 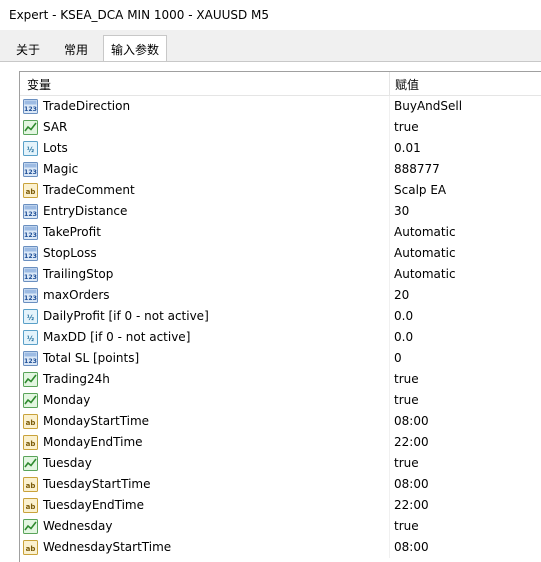 What do you see at coordinates (398, 358) in the screenshot?
I see `parameter-value: 0` at bounding box center [398, 358].